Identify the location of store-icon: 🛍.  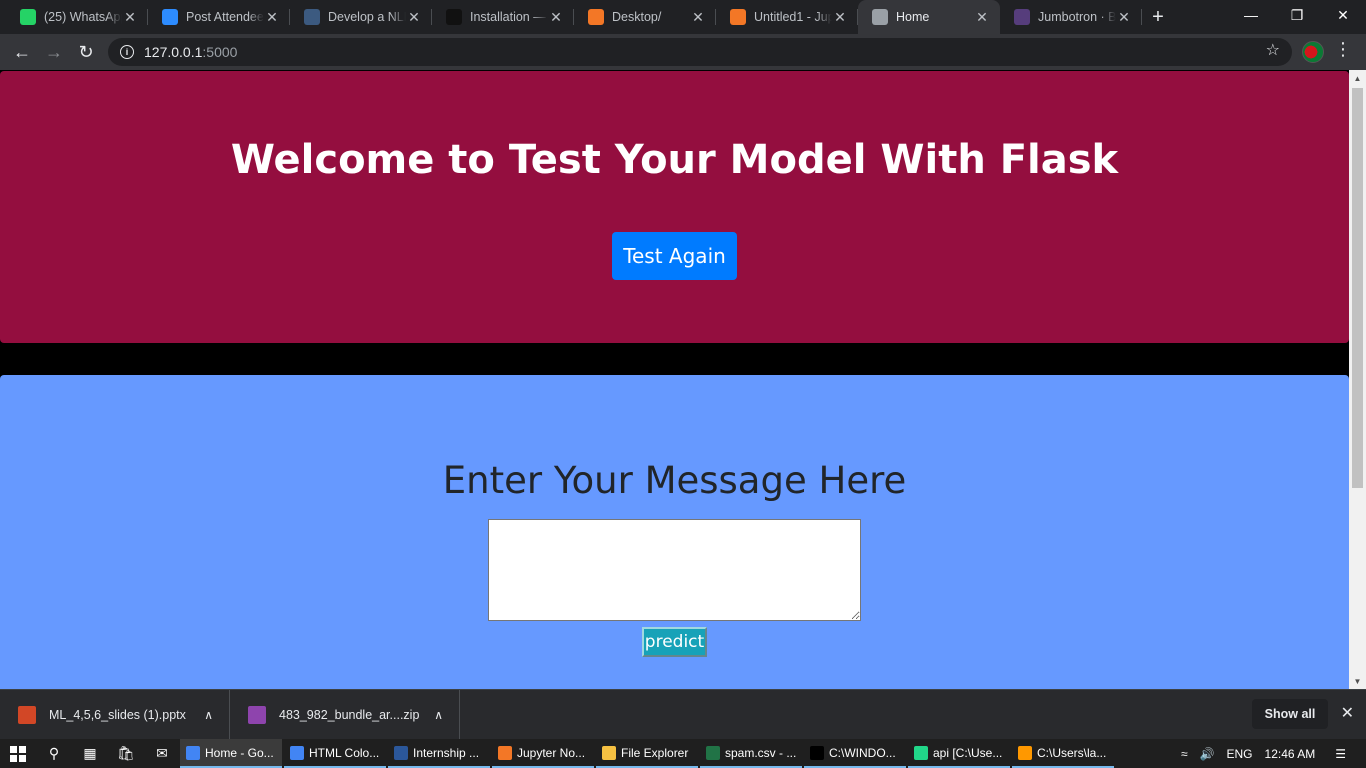
(126, 753).